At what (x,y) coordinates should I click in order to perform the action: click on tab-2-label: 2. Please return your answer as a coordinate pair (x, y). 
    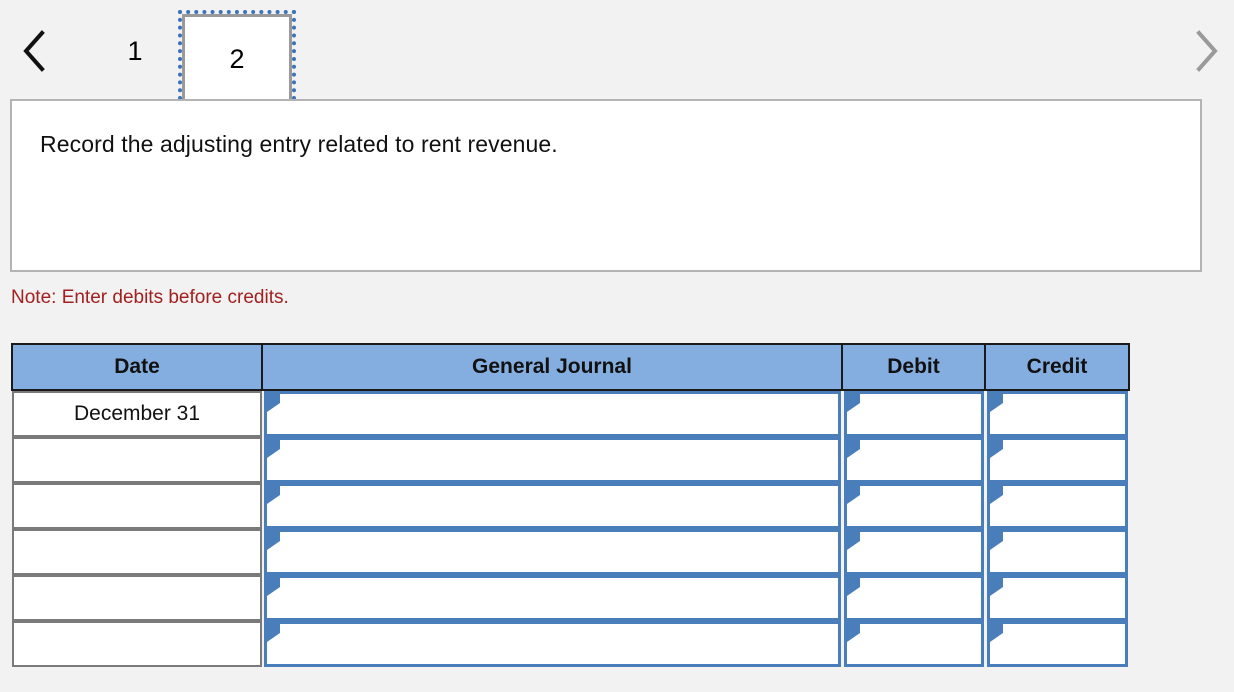
    Looking at the image, I should click on (237, 58).